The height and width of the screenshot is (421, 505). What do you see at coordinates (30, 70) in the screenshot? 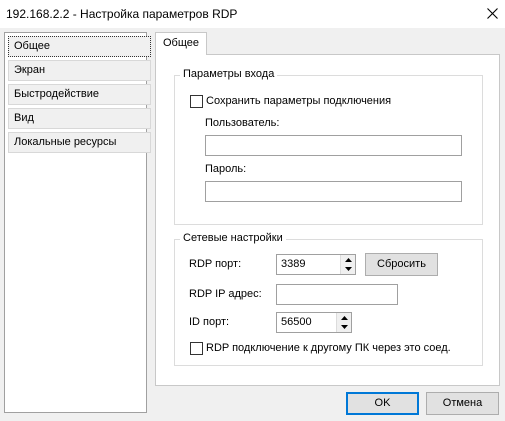
I see `nav-item-label: Экран` at bounding box center [30, 70].